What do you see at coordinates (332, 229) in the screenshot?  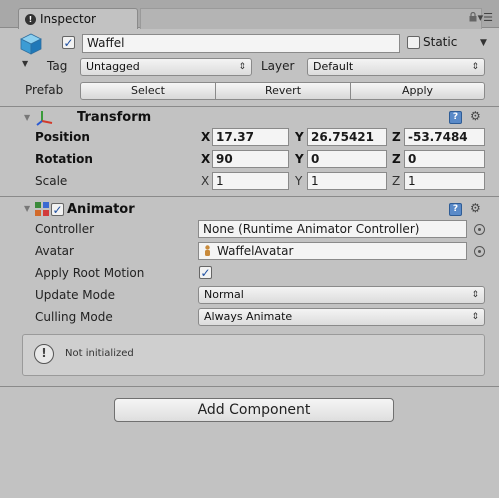 I see `controller-field: None (Runtime Animator Controller)` at bounding box center [332, 229].